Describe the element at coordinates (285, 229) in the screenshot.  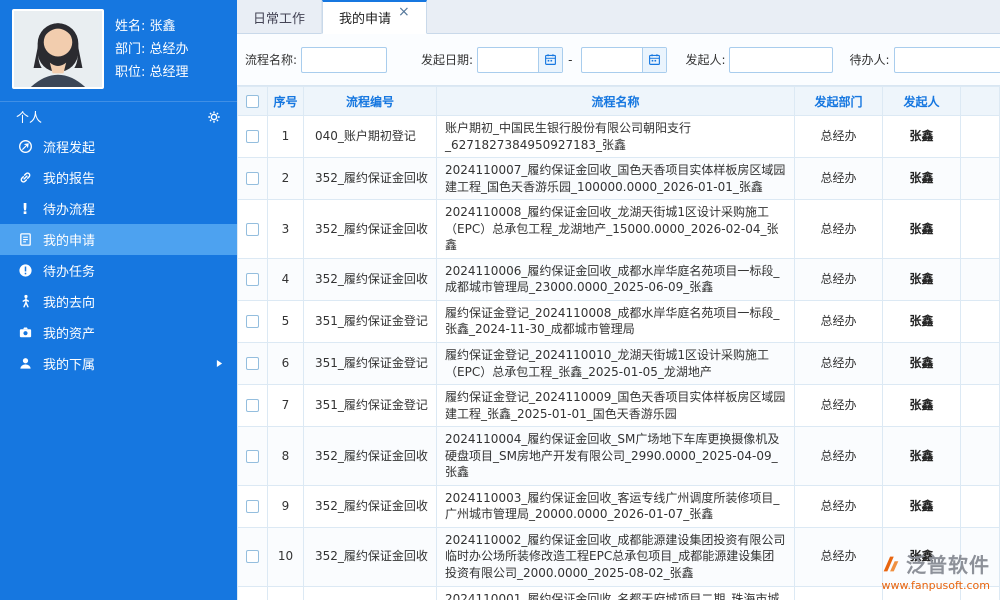
I see `row-index: 3` at that location.